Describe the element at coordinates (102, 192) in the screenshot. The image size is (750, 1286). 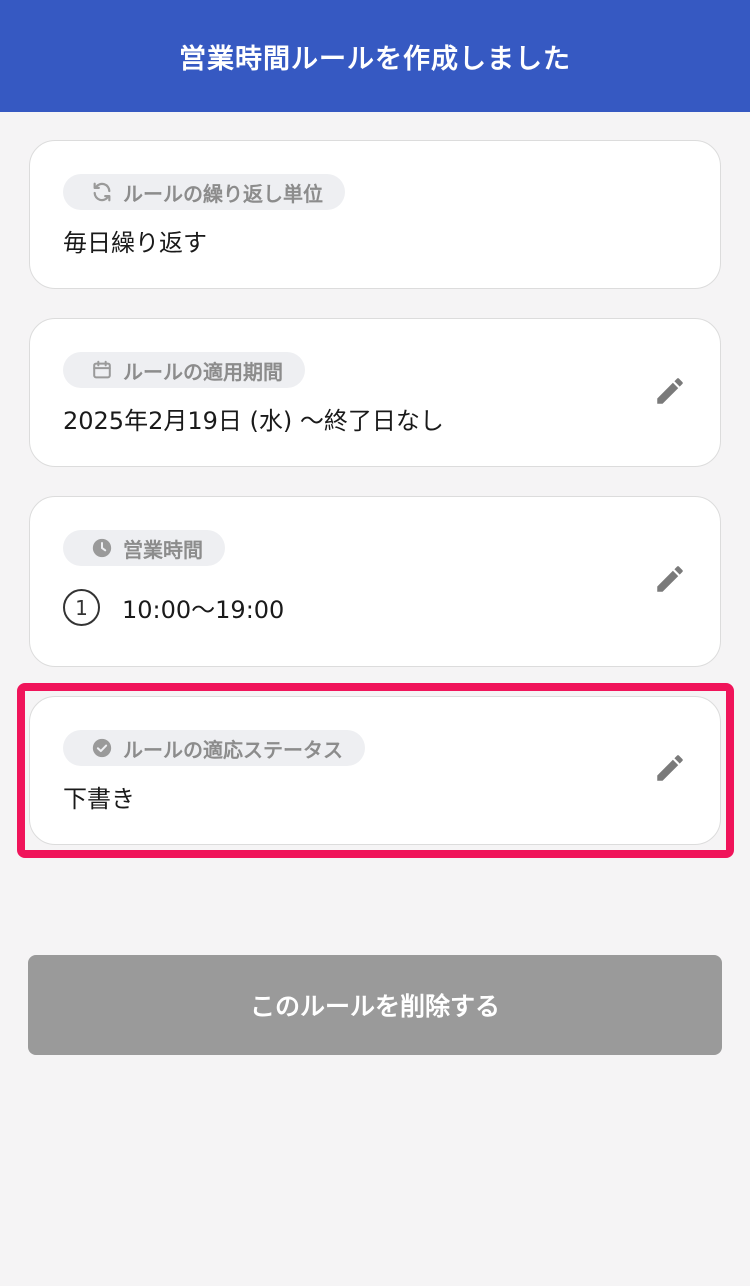
I see `refresh-icon` at that location.